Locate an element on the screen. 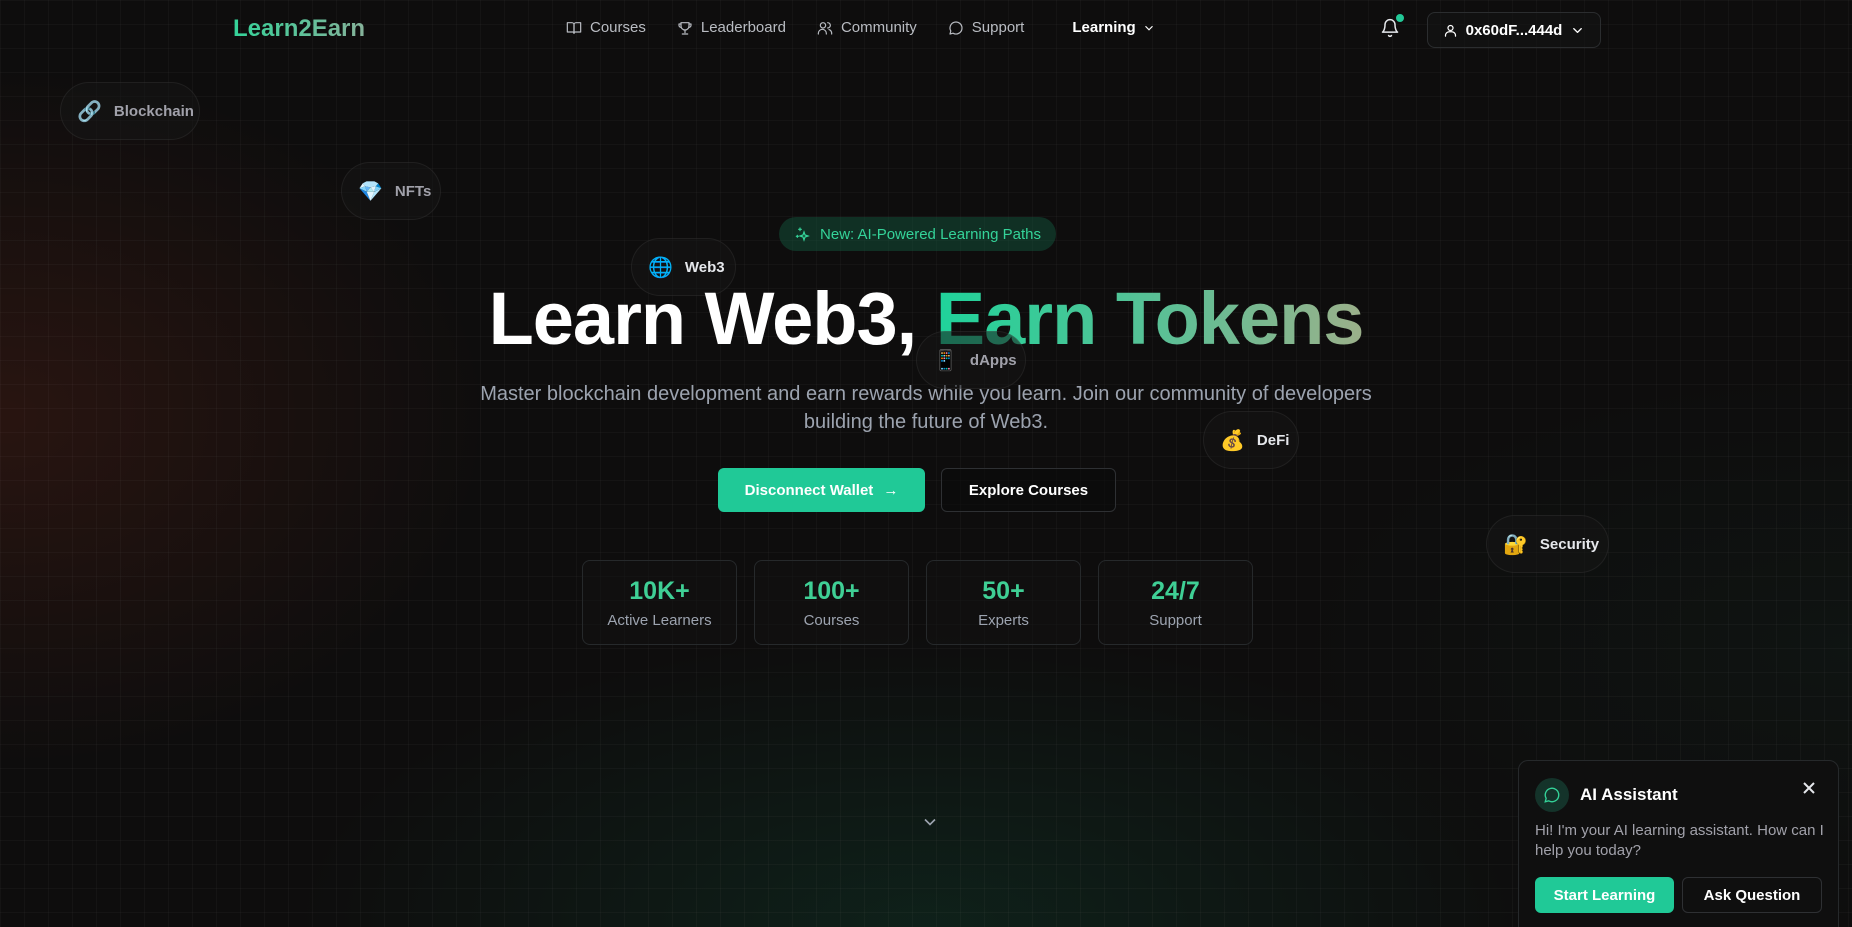 This screenshot has width=1852, height=927. stat-card: 24/7 Support is located at coordinates (1175, 602).